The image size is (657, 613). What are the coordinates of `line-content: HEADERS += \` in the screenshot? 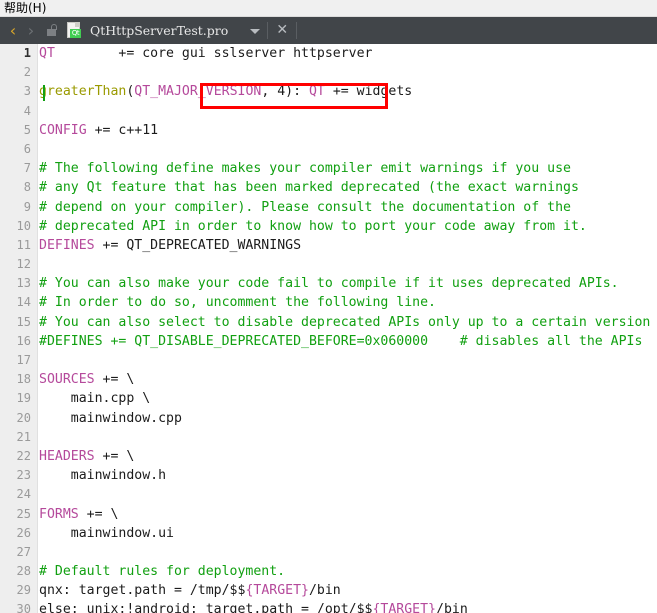 It's located at (84, 456).